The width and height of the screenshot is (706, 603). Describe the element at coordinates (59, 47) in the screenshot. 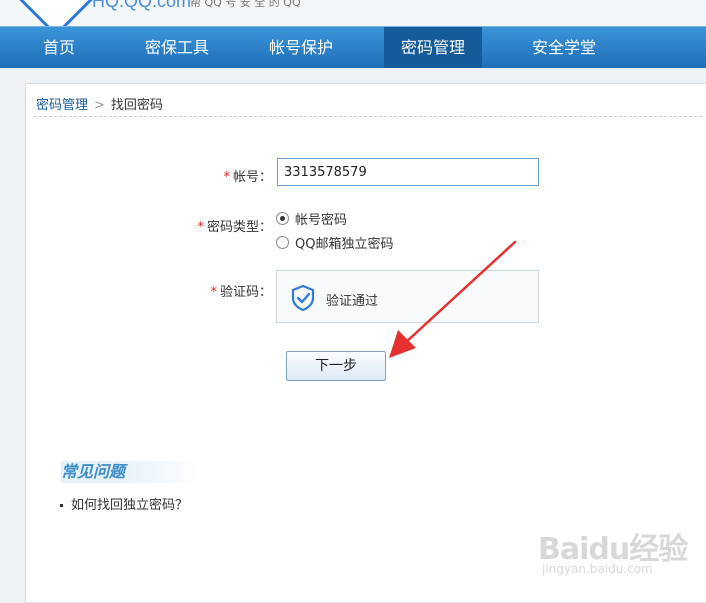

I see `nav-item-home: 首页` at that location.